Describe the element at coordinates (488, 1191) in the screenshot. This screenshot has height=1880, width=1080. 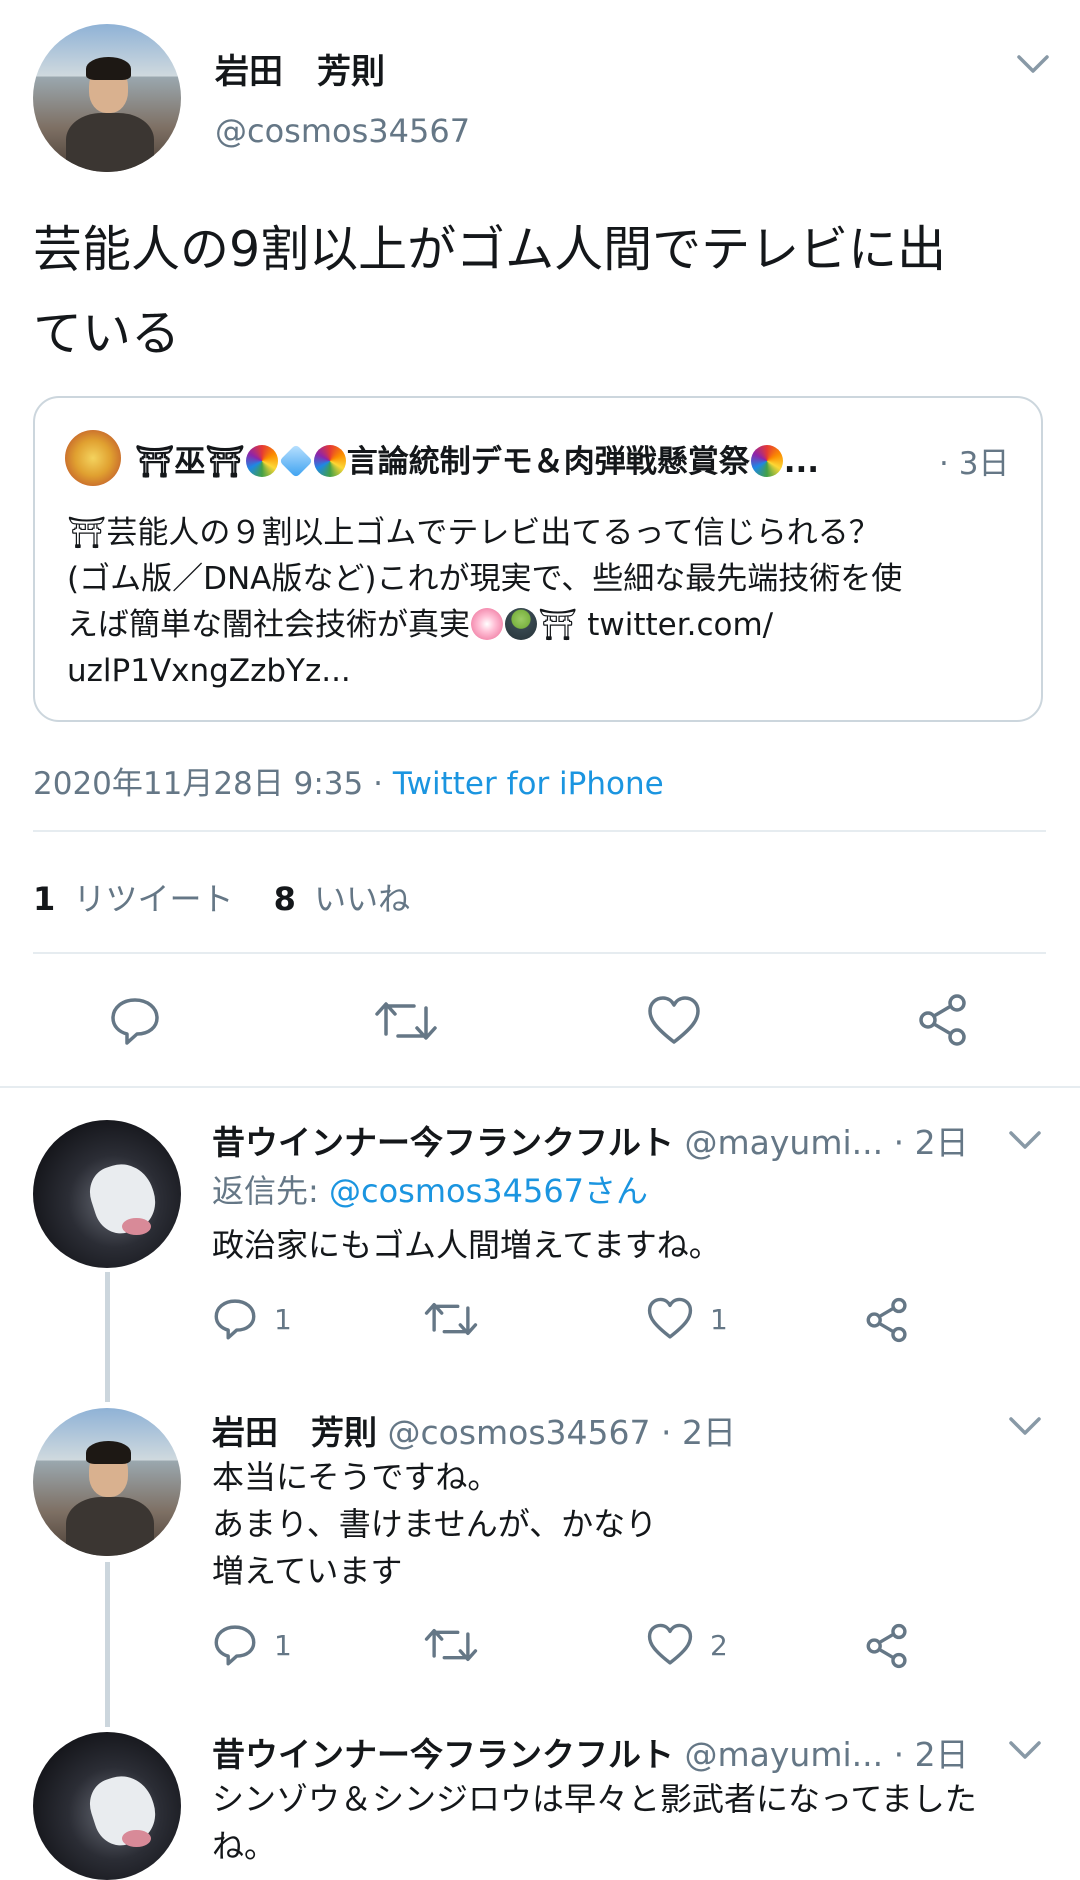
I see `reply-to-handle: @cosmos34567さん` at that location.